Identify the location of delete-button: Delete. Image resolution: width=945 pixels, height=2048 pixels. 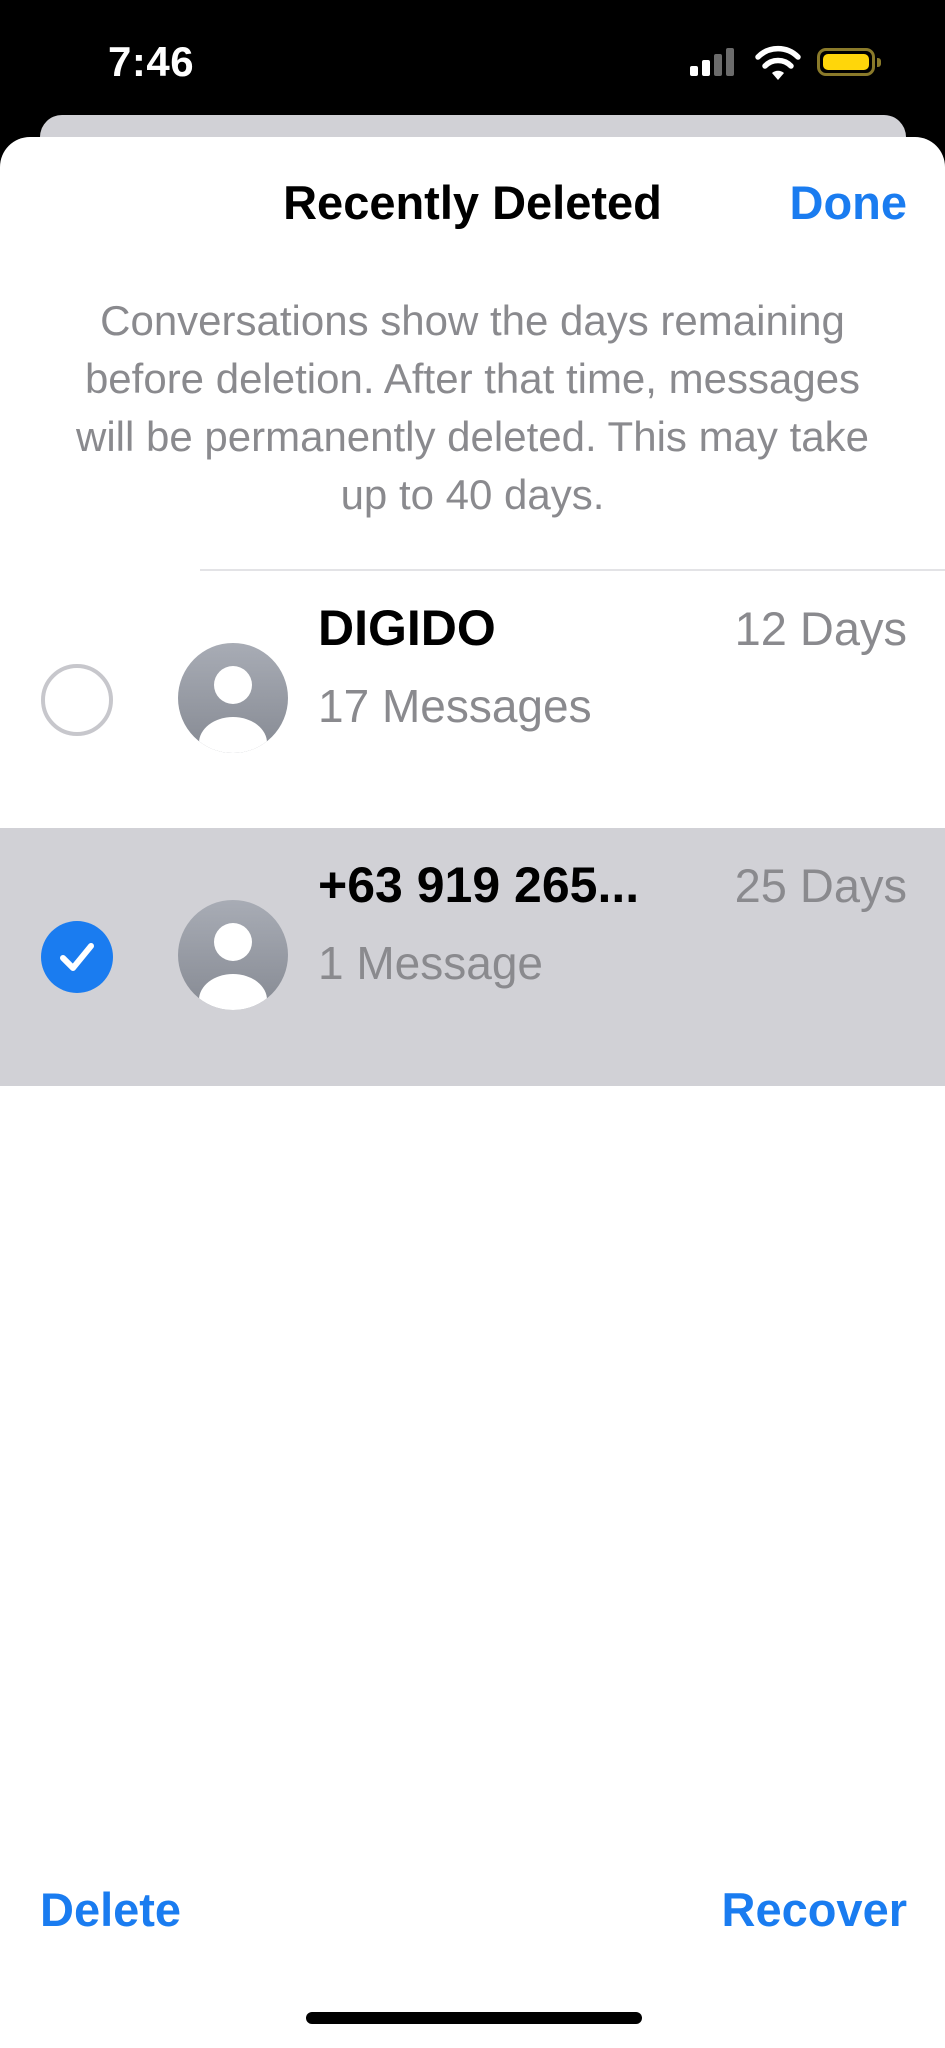
(110, 1909).